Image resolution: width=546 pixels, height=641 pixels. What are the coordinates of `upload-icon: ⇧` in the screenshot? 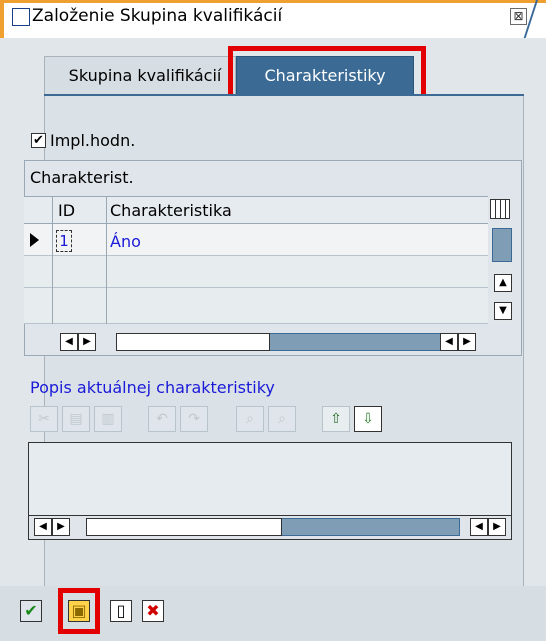 It's located at (336, 419).